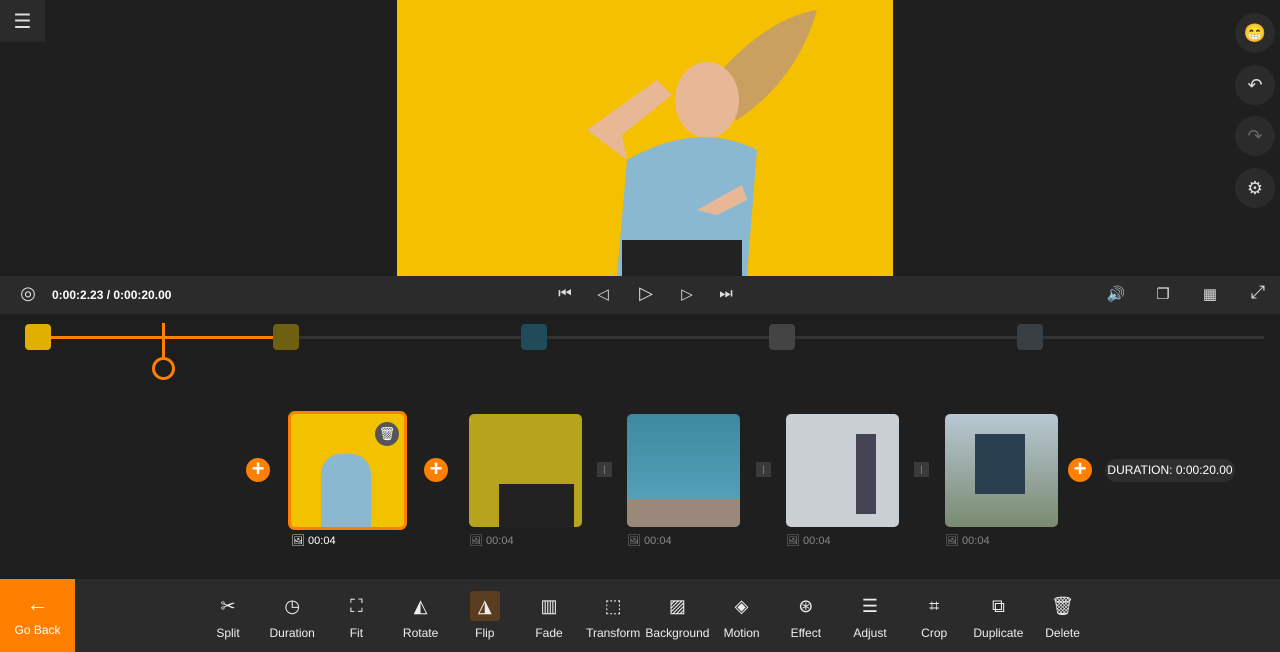  What do you see at coordinates (1116, 294) in the screenshot?
I see `volume-button: 🔊` at bounding box center [1116, 294].